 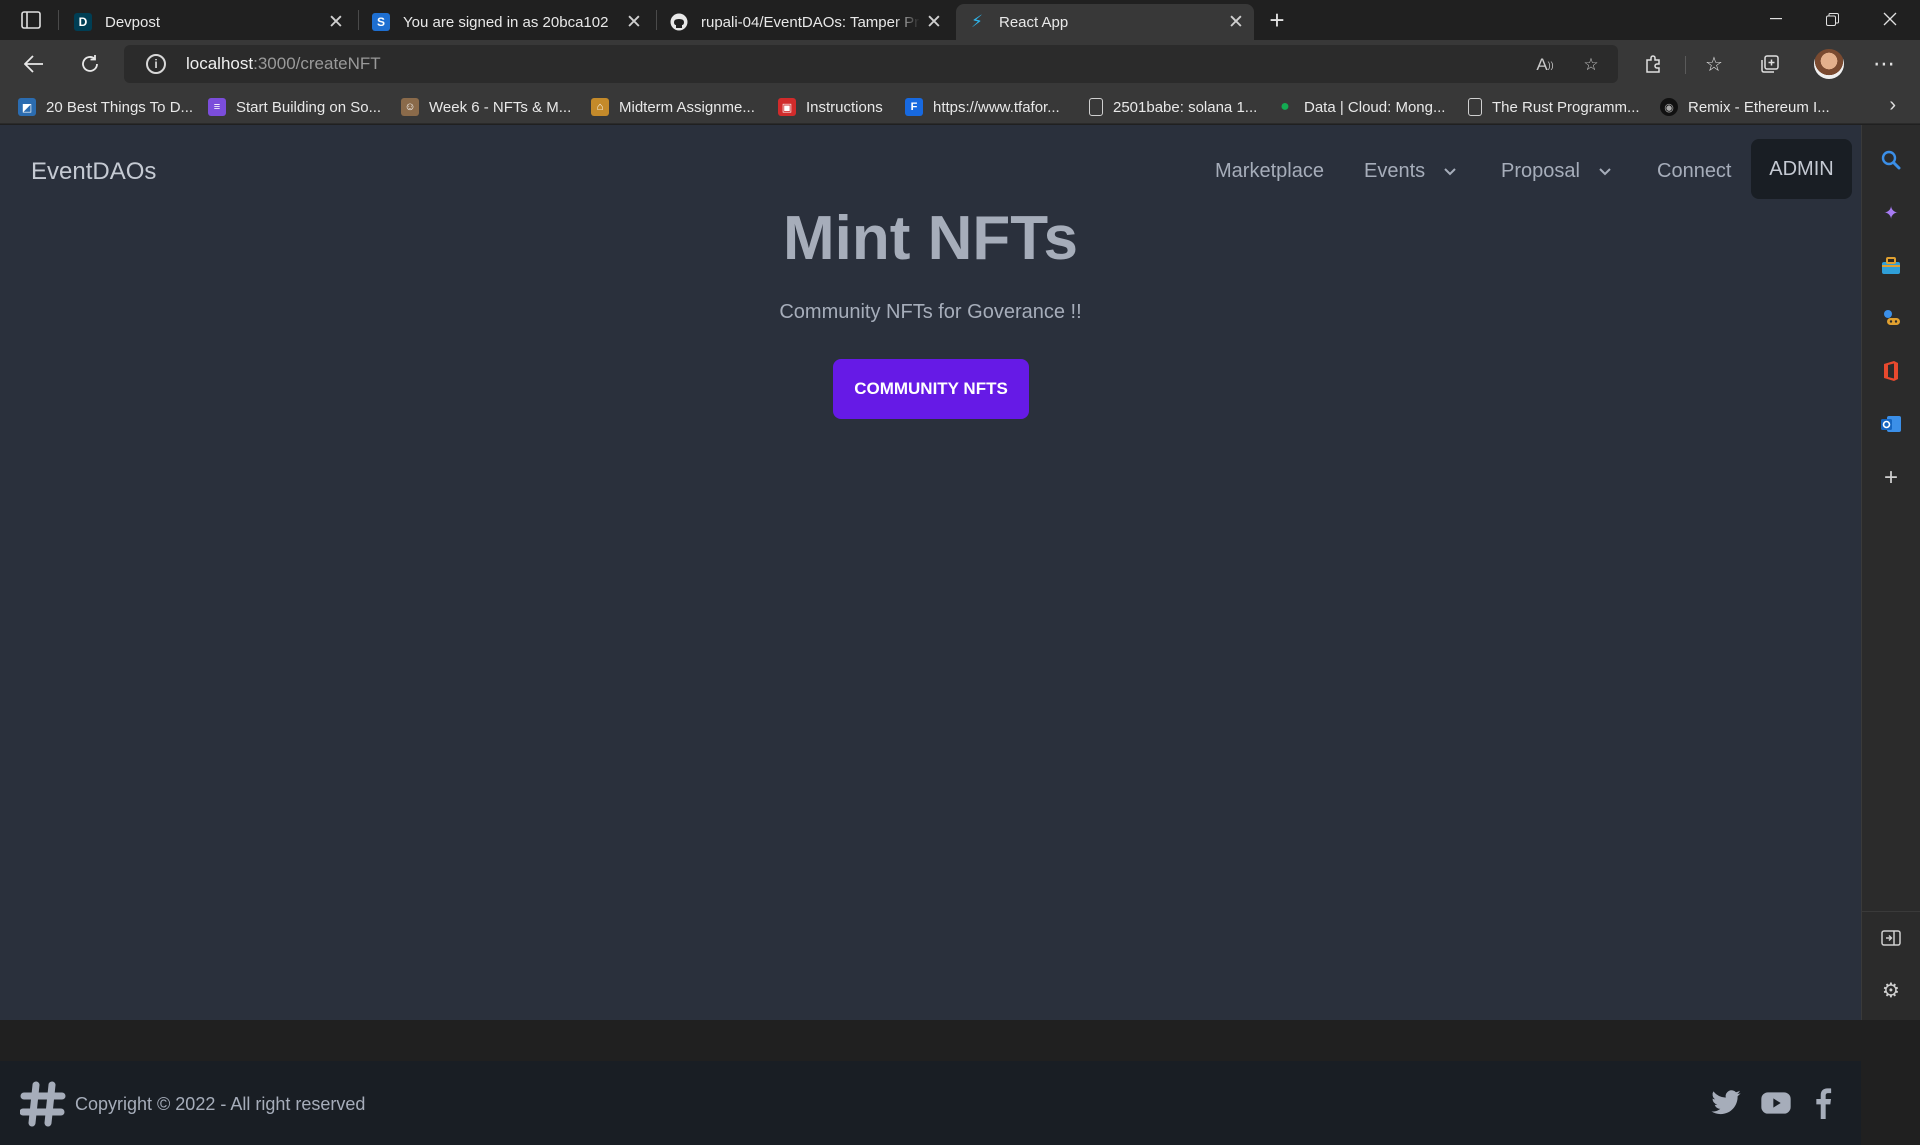 I want to click on close-icon, so click(x=1890, y=19).